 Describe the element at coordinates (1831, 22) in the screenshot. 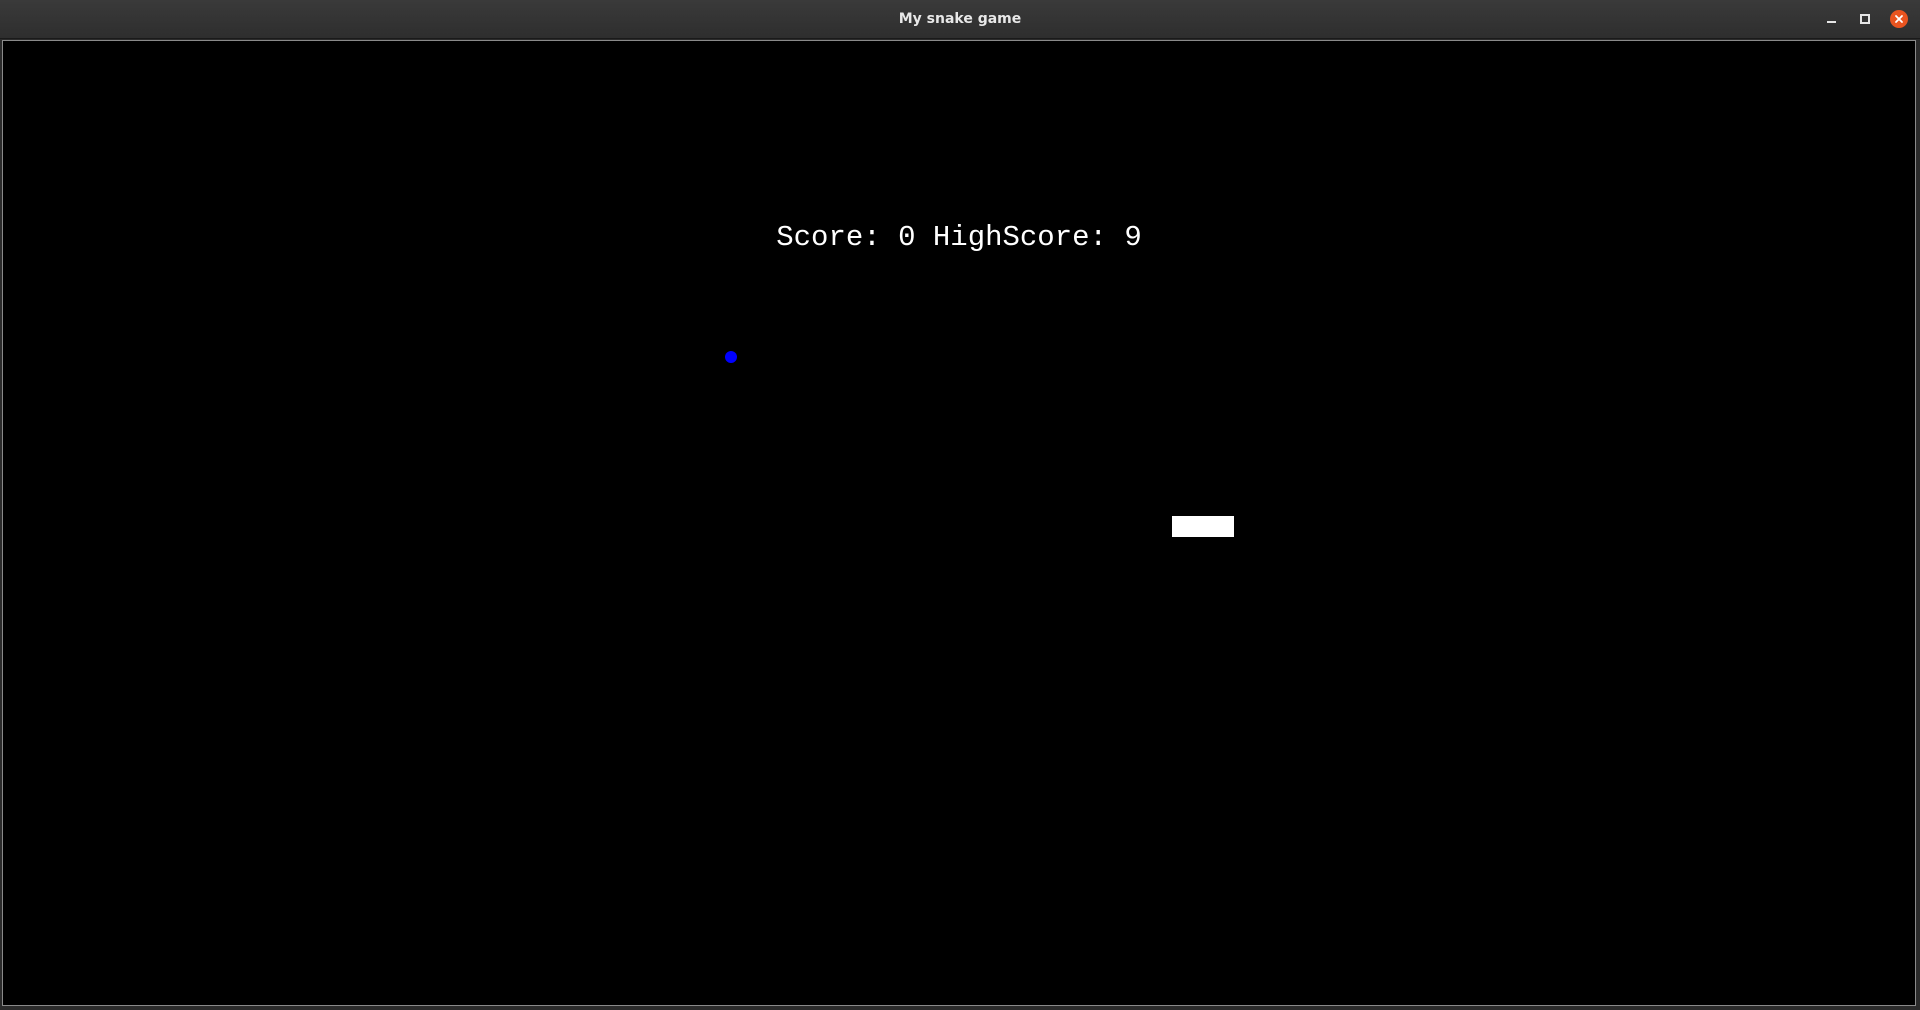

I see `minimize-icon` at that location.